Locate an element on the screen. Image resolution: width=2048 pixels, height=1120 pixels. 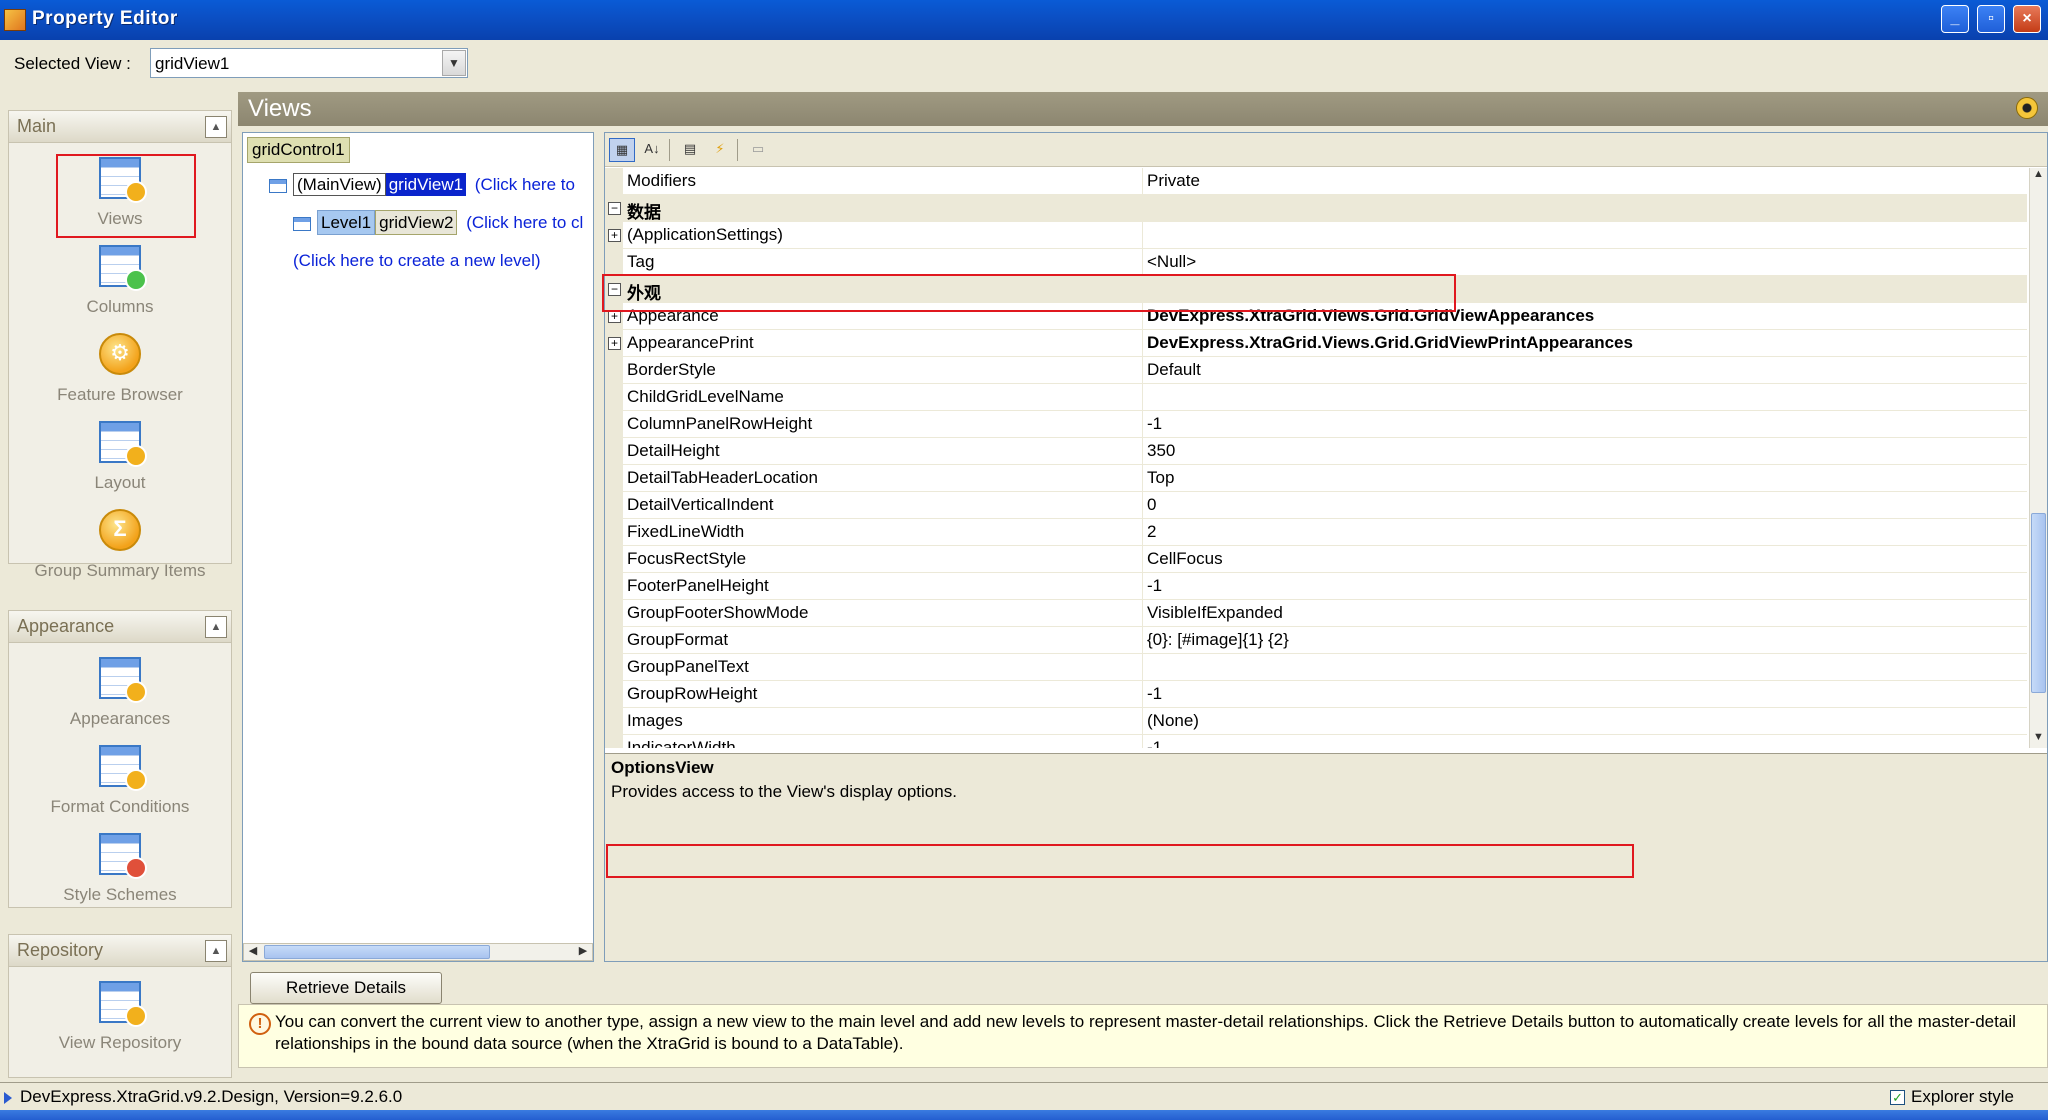
tree-root: gridControl1 is located at coordinates (298, 150).